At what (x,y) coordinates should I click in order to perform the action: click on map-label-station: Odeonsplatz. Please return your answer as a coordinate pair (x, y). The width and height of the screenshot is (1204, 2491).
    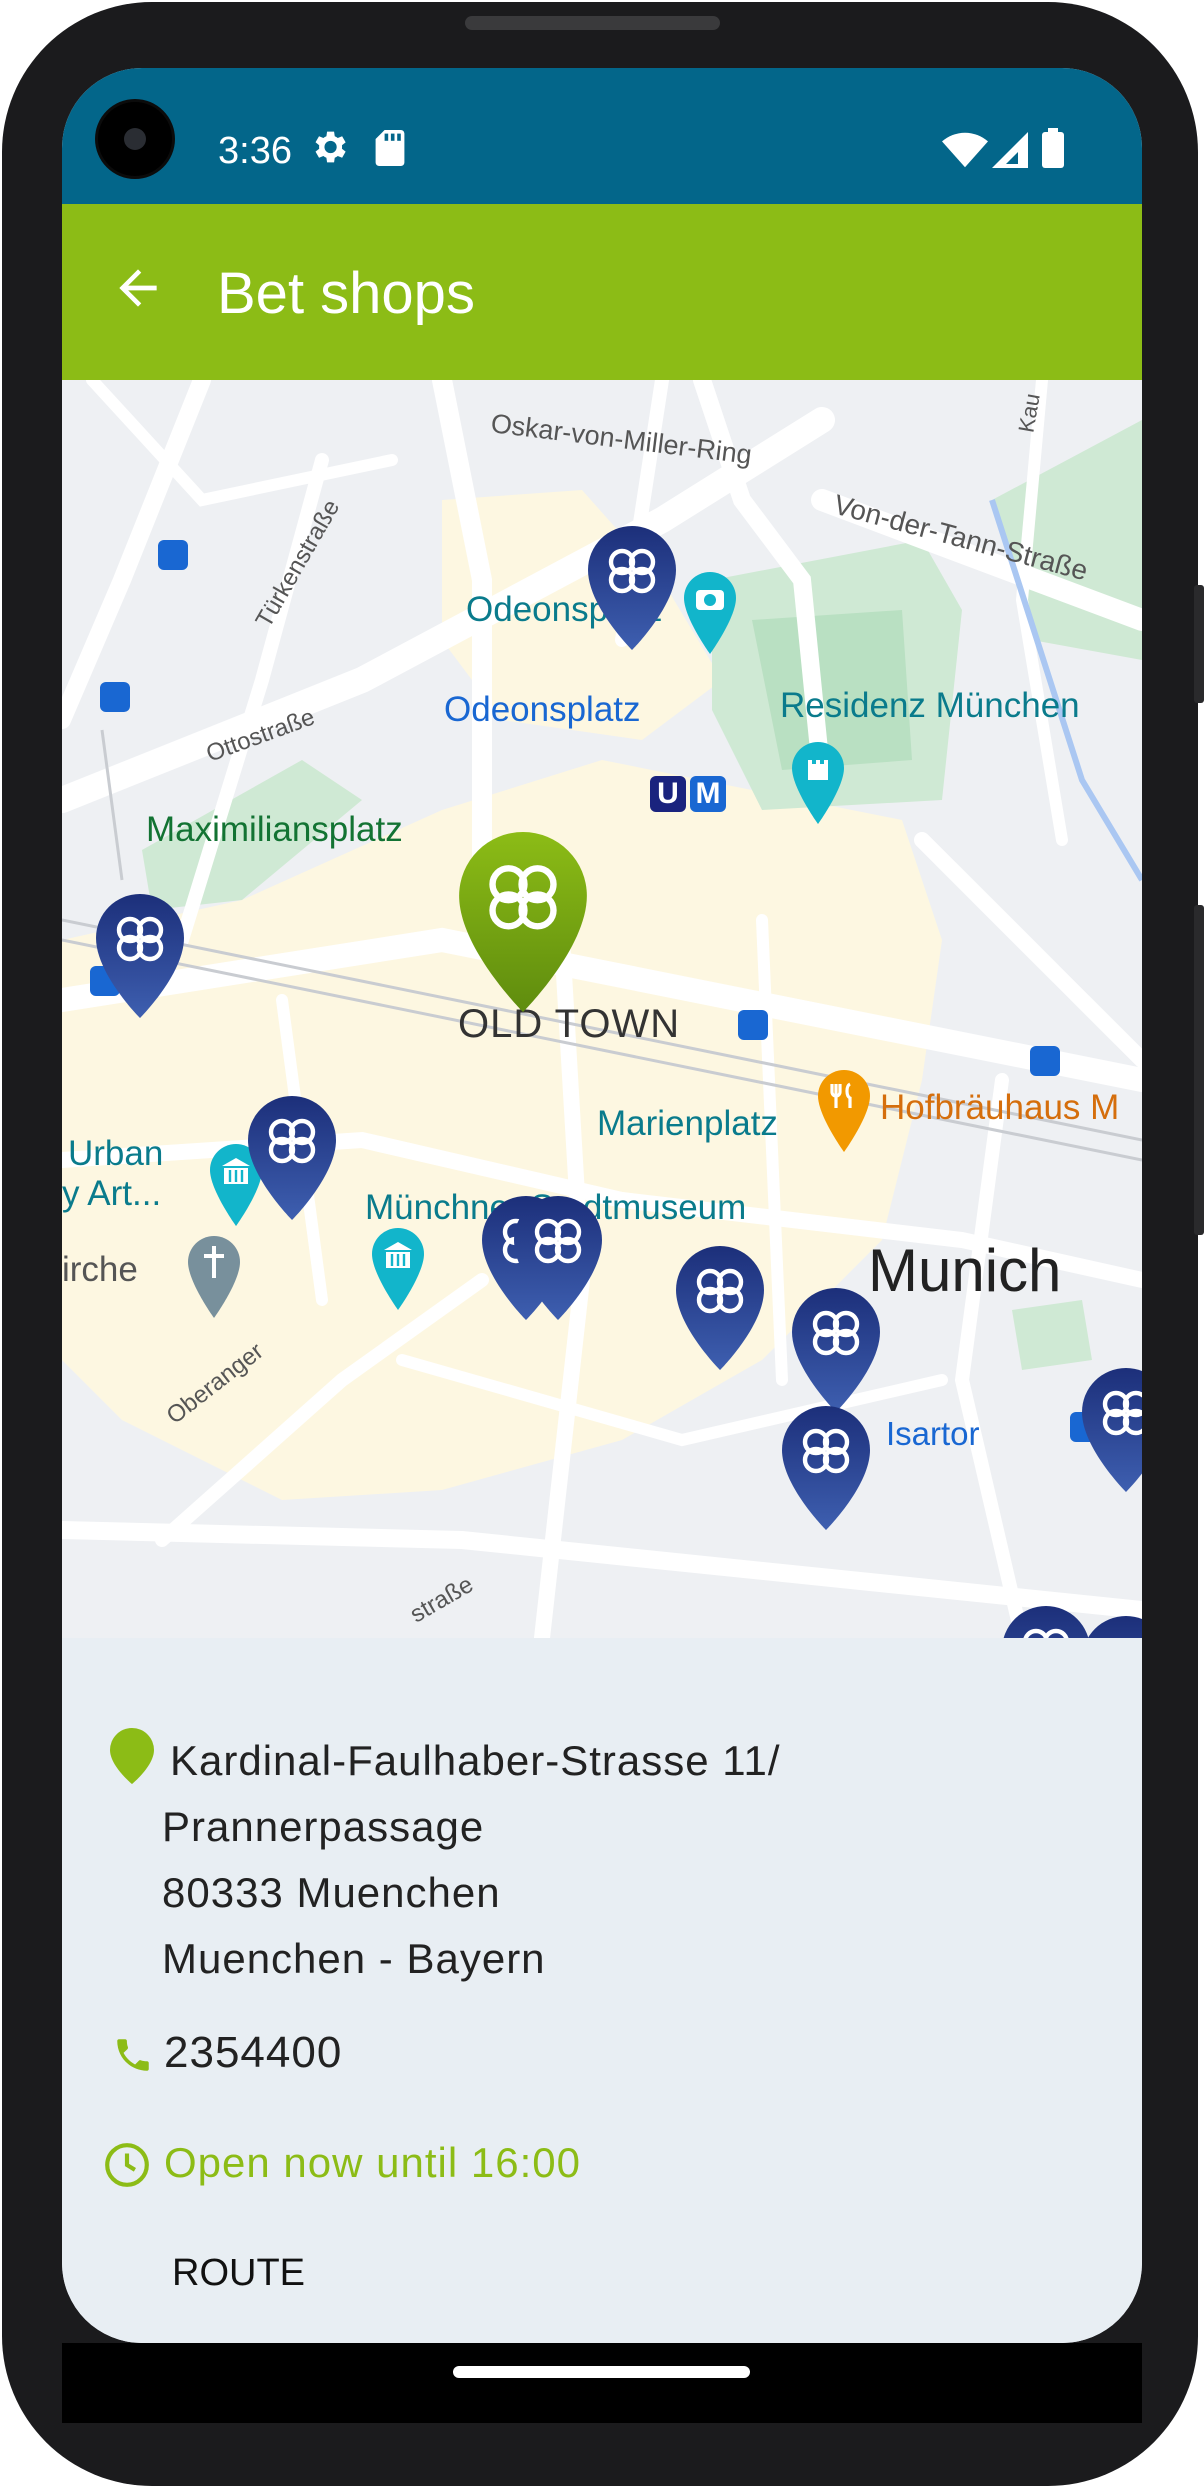
    Looking at the image, I should click on (542, 709).